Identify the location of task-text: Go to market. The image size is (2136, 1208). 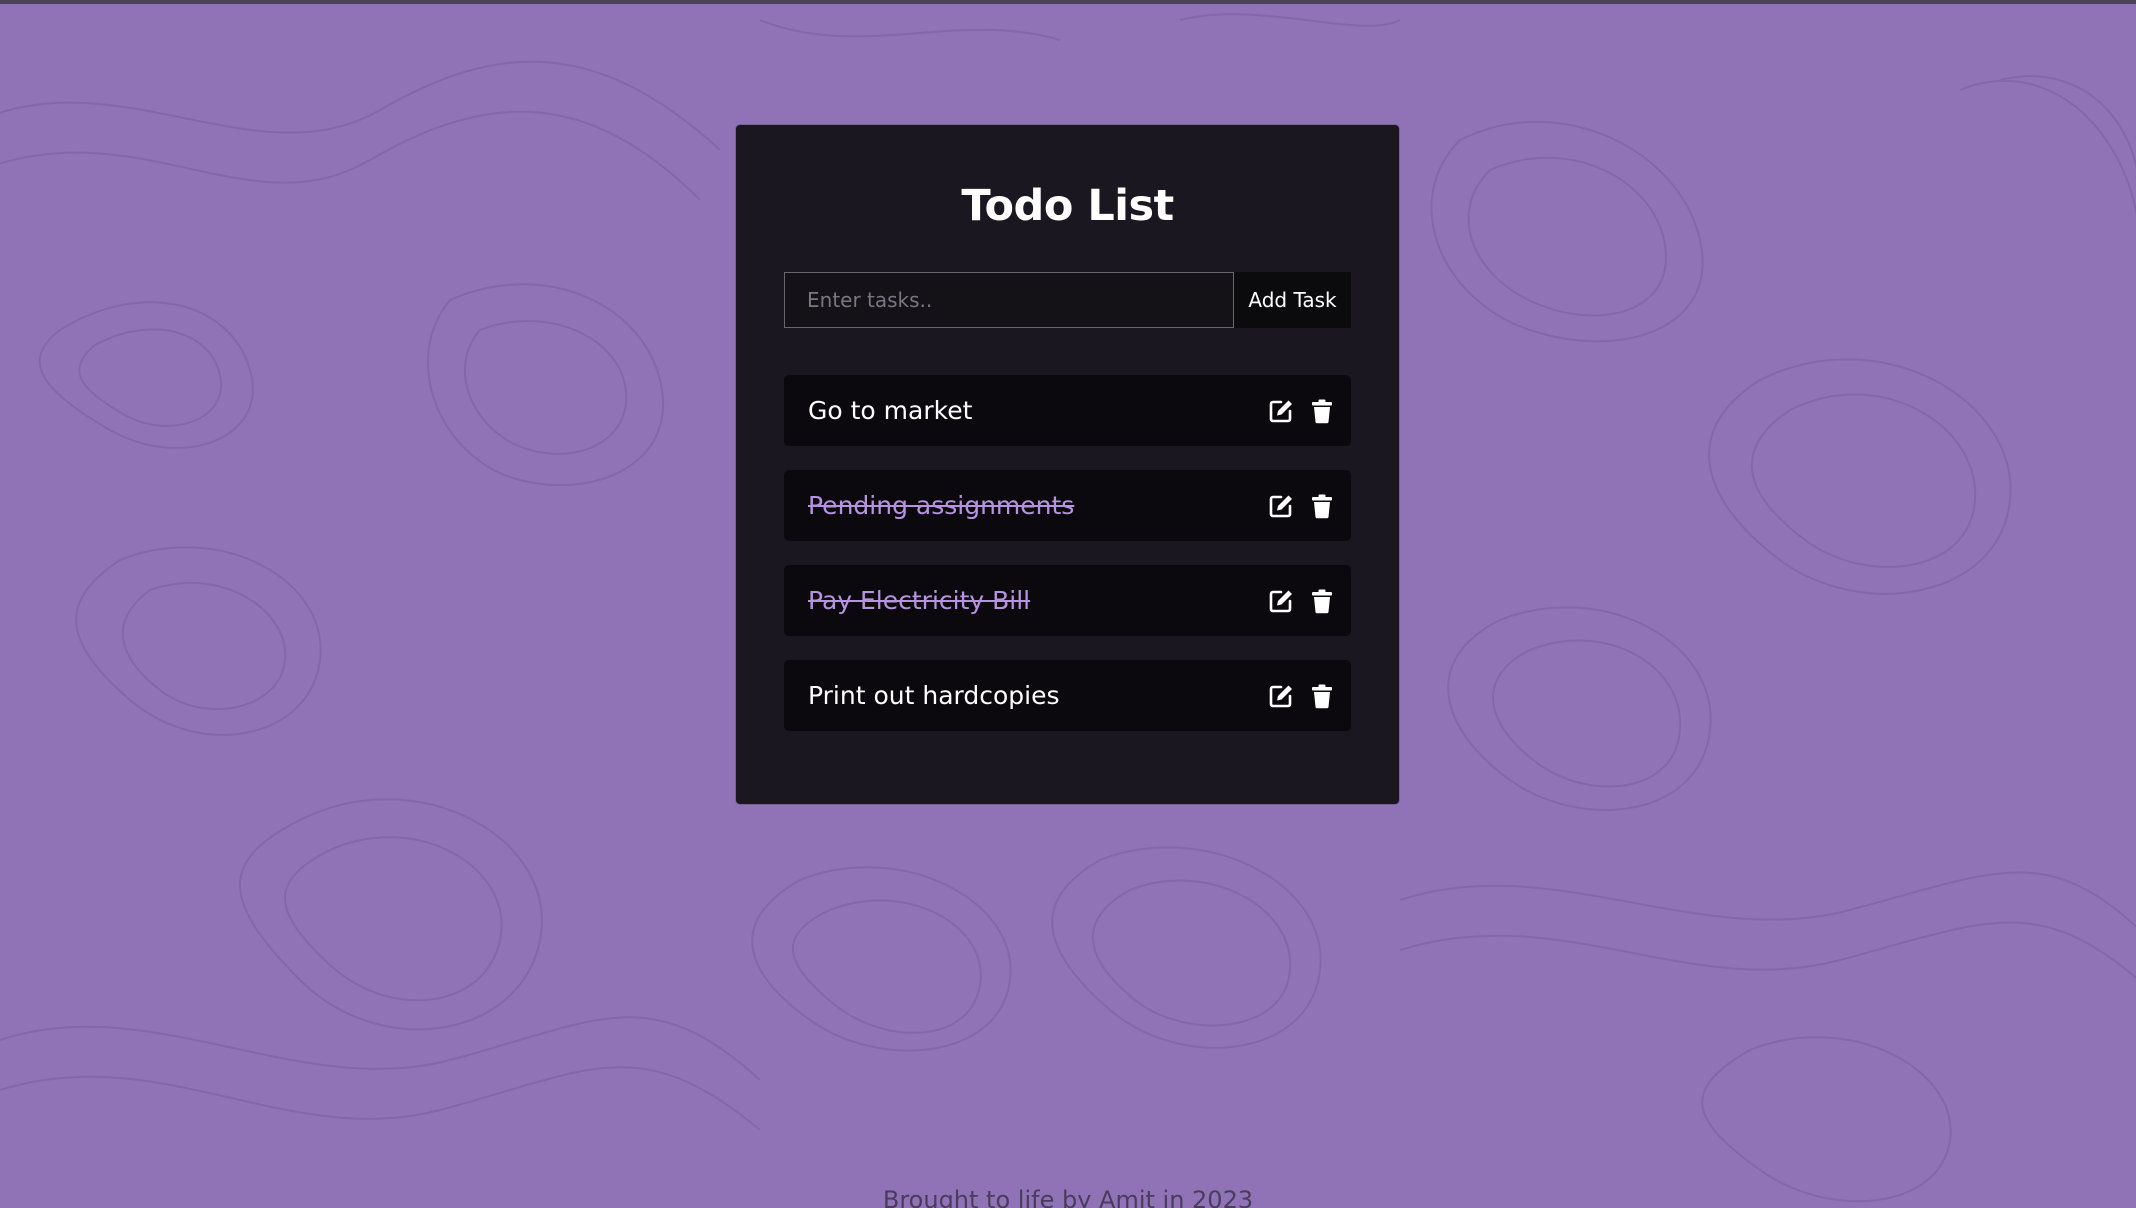
(890, 410).